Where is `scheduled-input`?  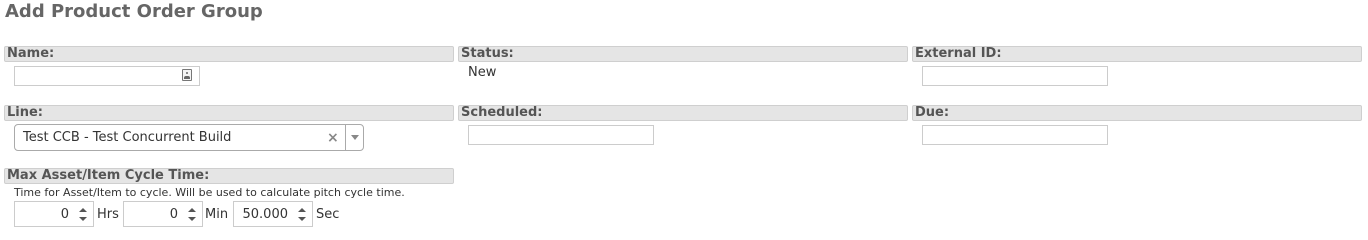
scheduled-input is located at coordinates (561, 135).